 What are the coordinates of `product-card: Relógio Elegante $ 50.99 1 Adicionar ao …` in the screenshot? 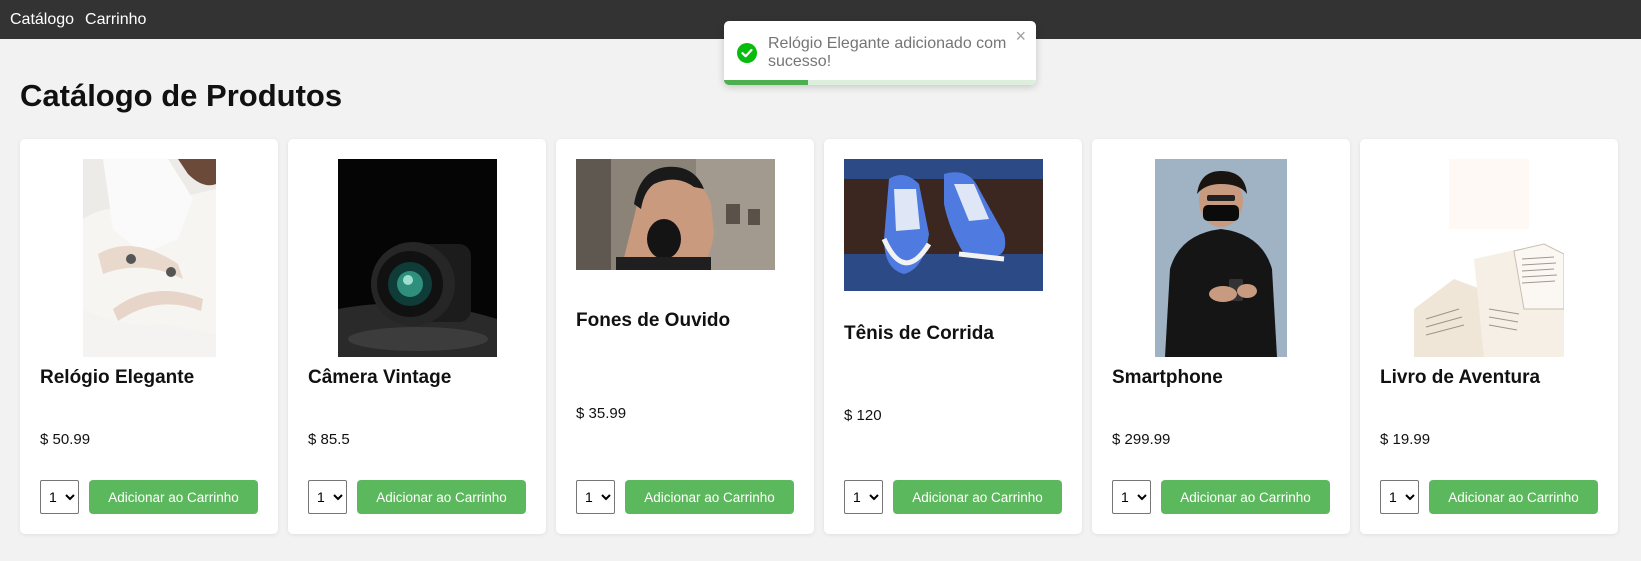 It's located at (149, 336).